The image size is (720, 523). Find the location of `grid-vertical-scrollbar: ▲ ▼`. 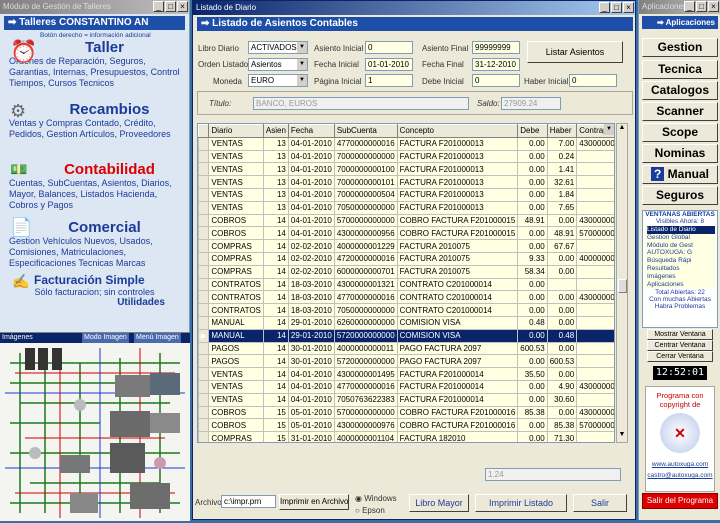

grid-vertical-scrollbar: ▲ ▼ is located at coordinates (622, 283).